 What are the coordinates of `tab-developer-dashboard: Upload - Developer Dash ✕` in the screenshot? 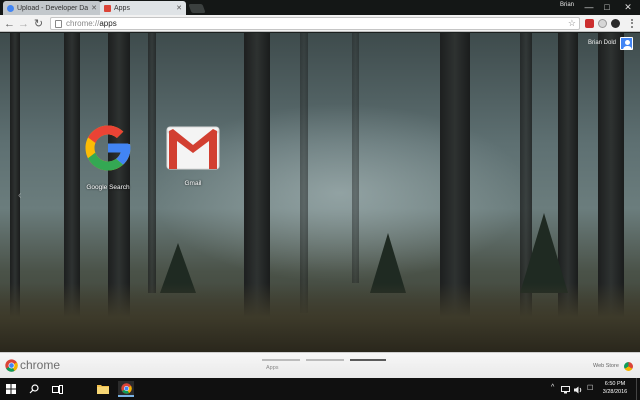 It's located at (52, 8).